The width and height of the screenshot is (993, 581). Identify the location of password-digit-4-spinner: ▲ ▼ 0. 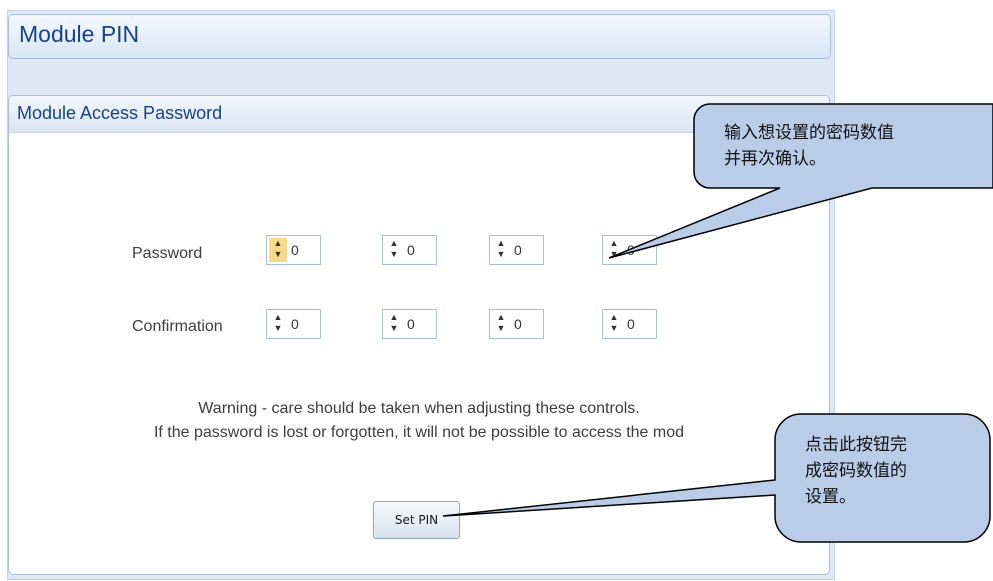
(629, 250).